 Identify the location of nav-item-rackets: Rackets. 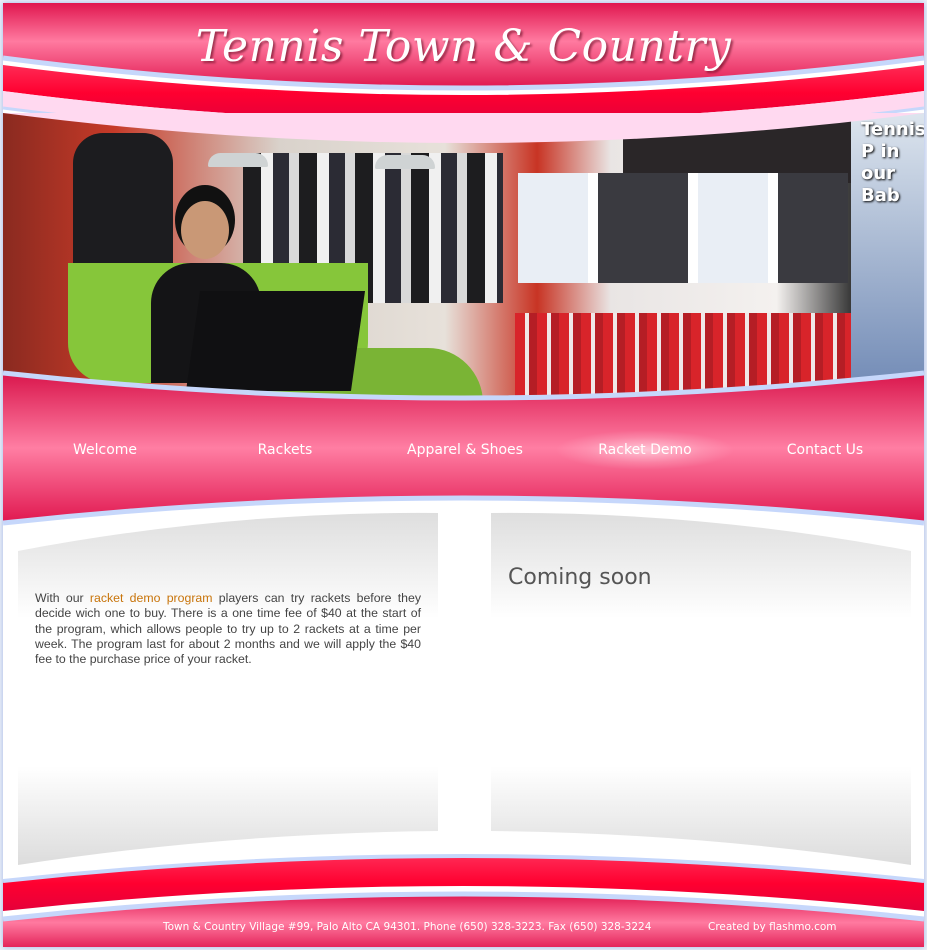
(285, 450).